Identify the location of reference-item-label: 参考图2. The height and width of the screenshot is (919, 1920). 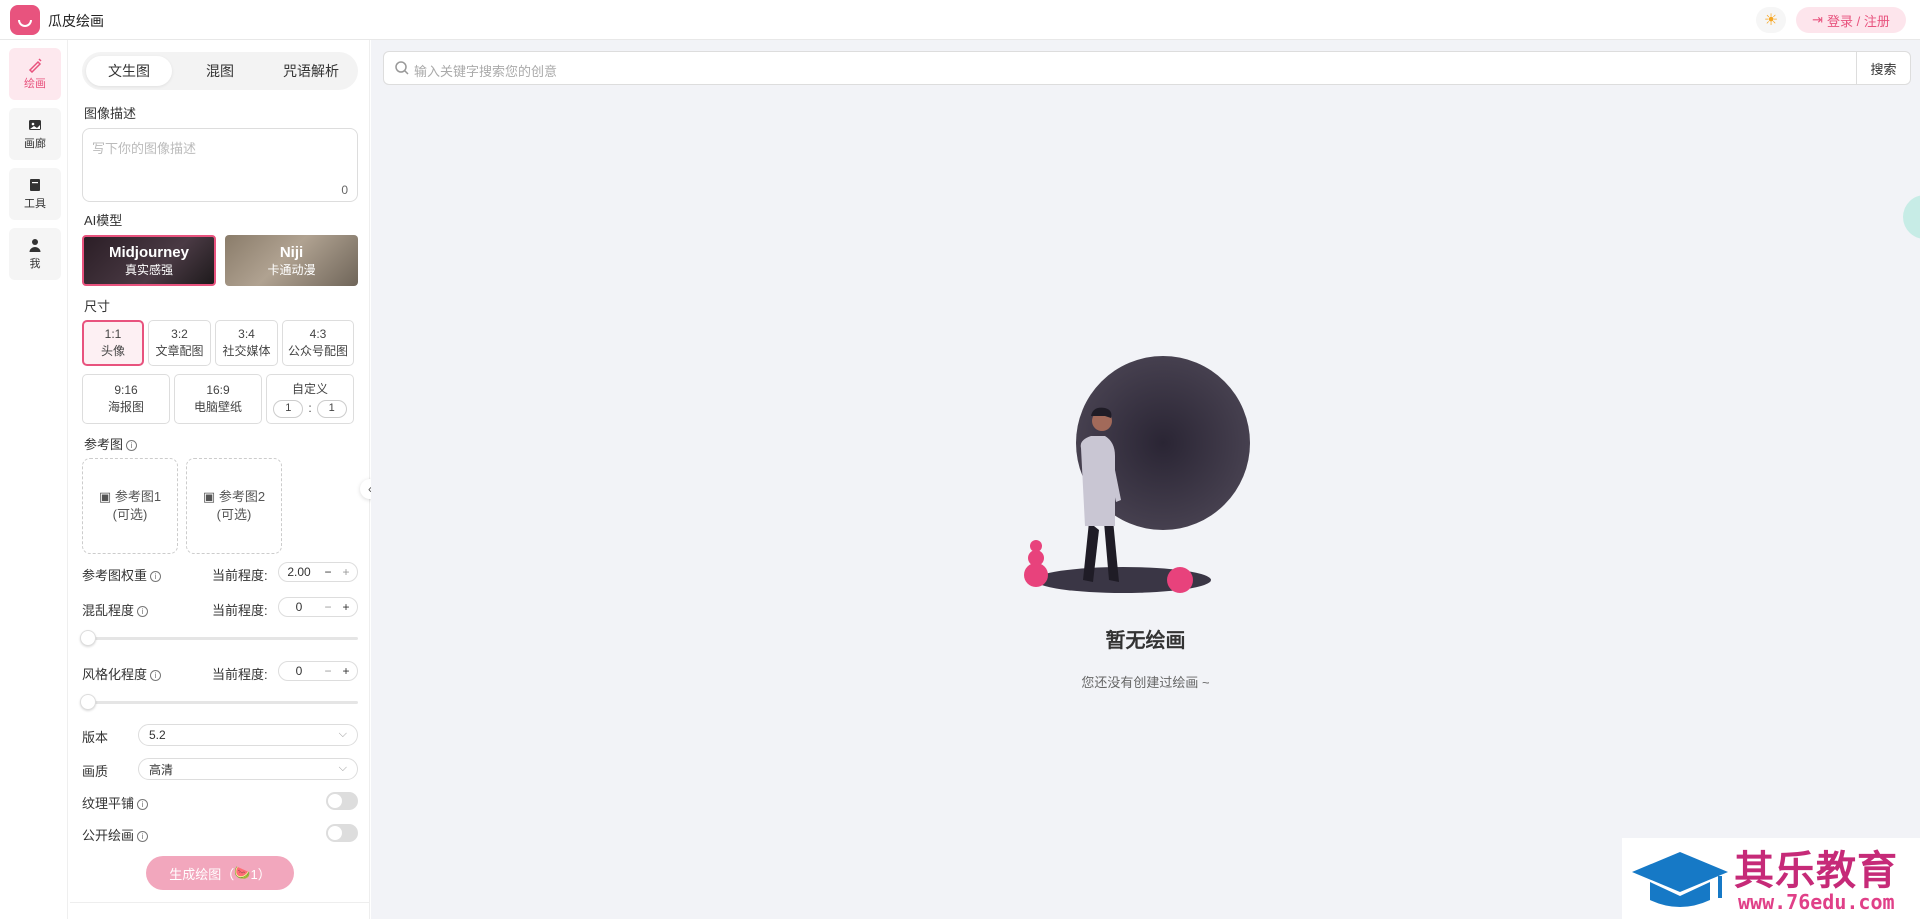
(242, 496).